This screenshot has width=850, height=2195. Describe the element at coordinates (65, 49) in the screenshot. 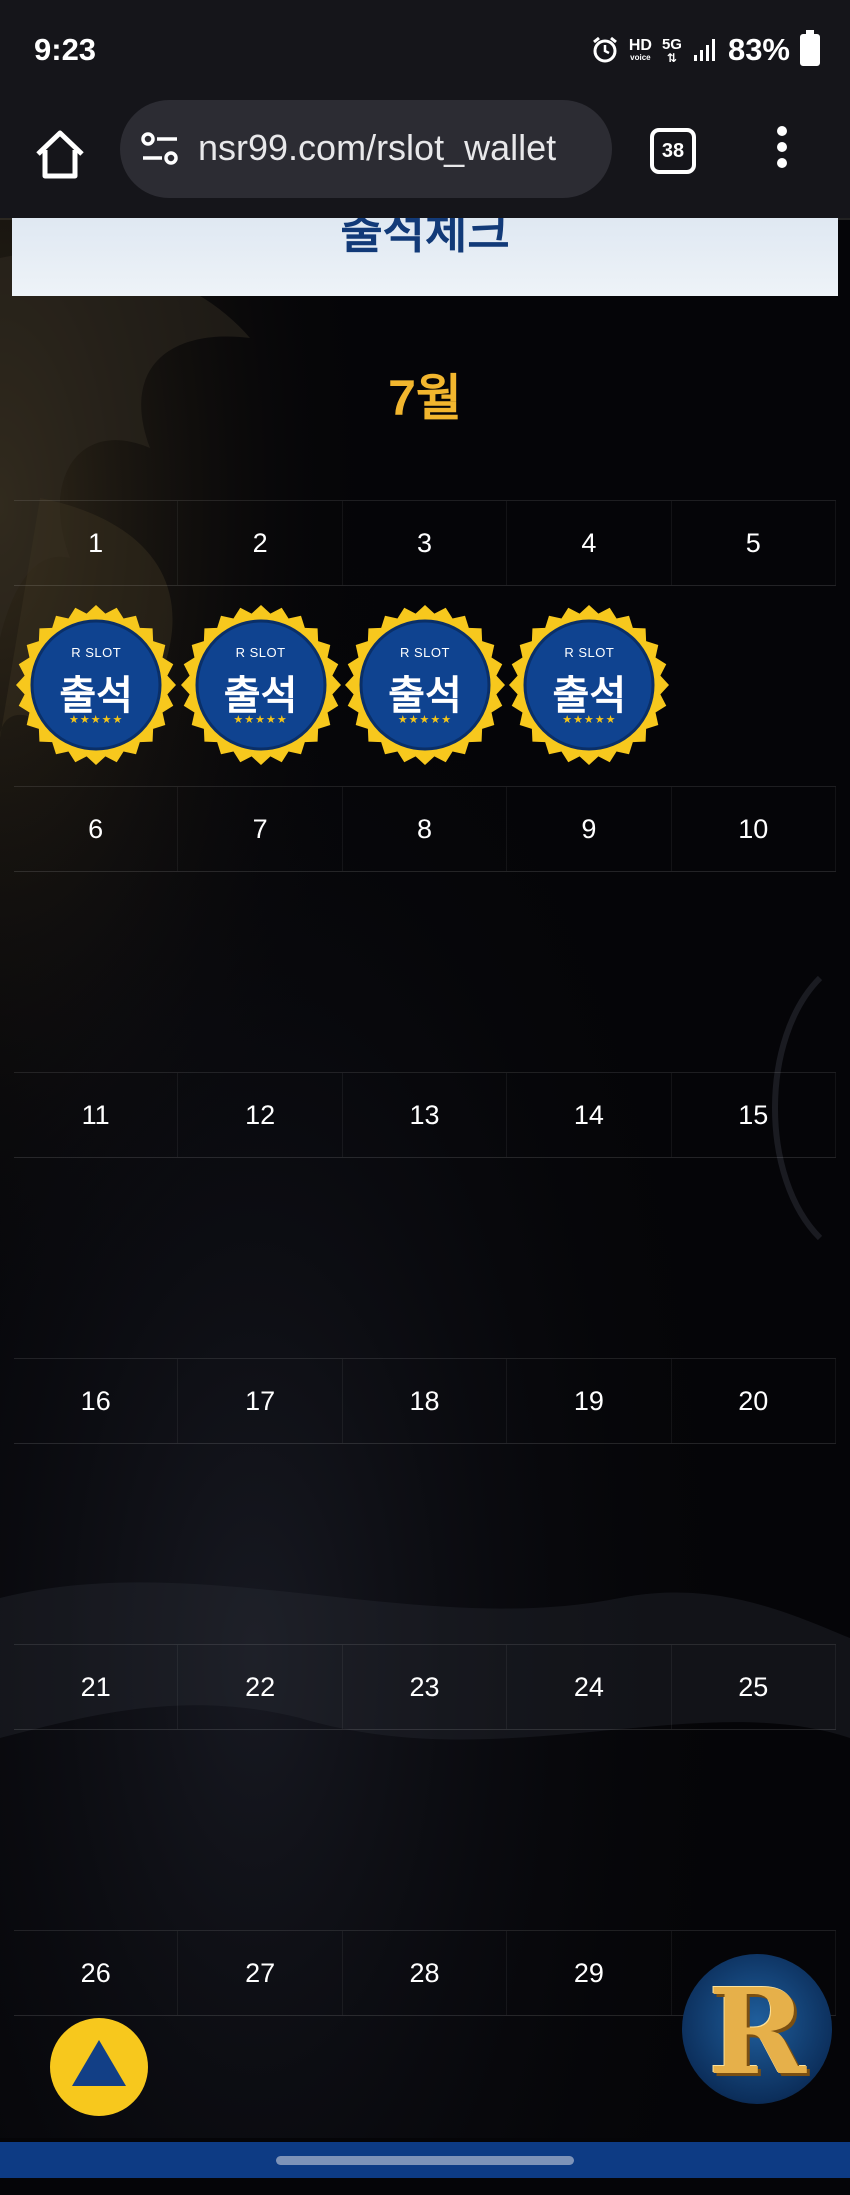

I see `status-time: 9:23` at that location.